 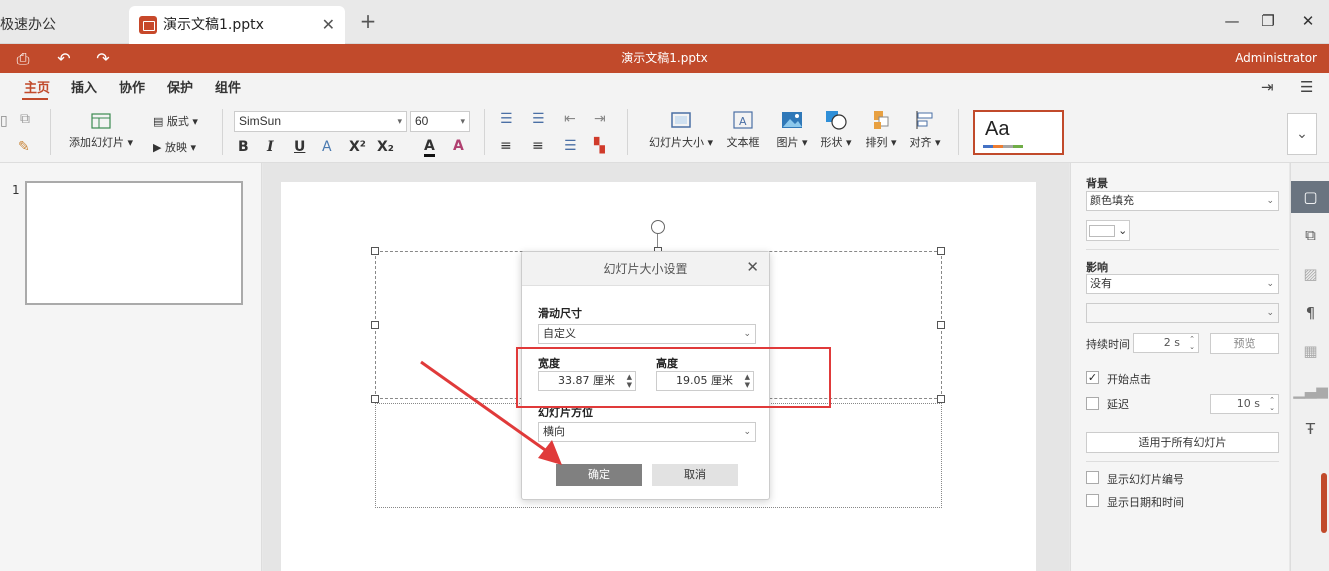 I want to click on start-on-click-checkbox: ✓, so click(x=1092, y=377).